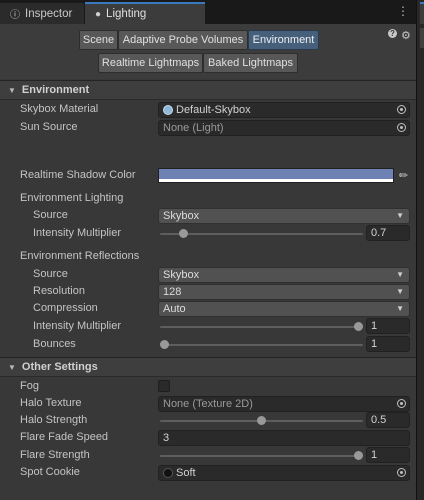  What do you see at coordinates (181, 275) in the screenshot?
I see `reflections-source-value: Skybox` at bounding box center [181, 275].